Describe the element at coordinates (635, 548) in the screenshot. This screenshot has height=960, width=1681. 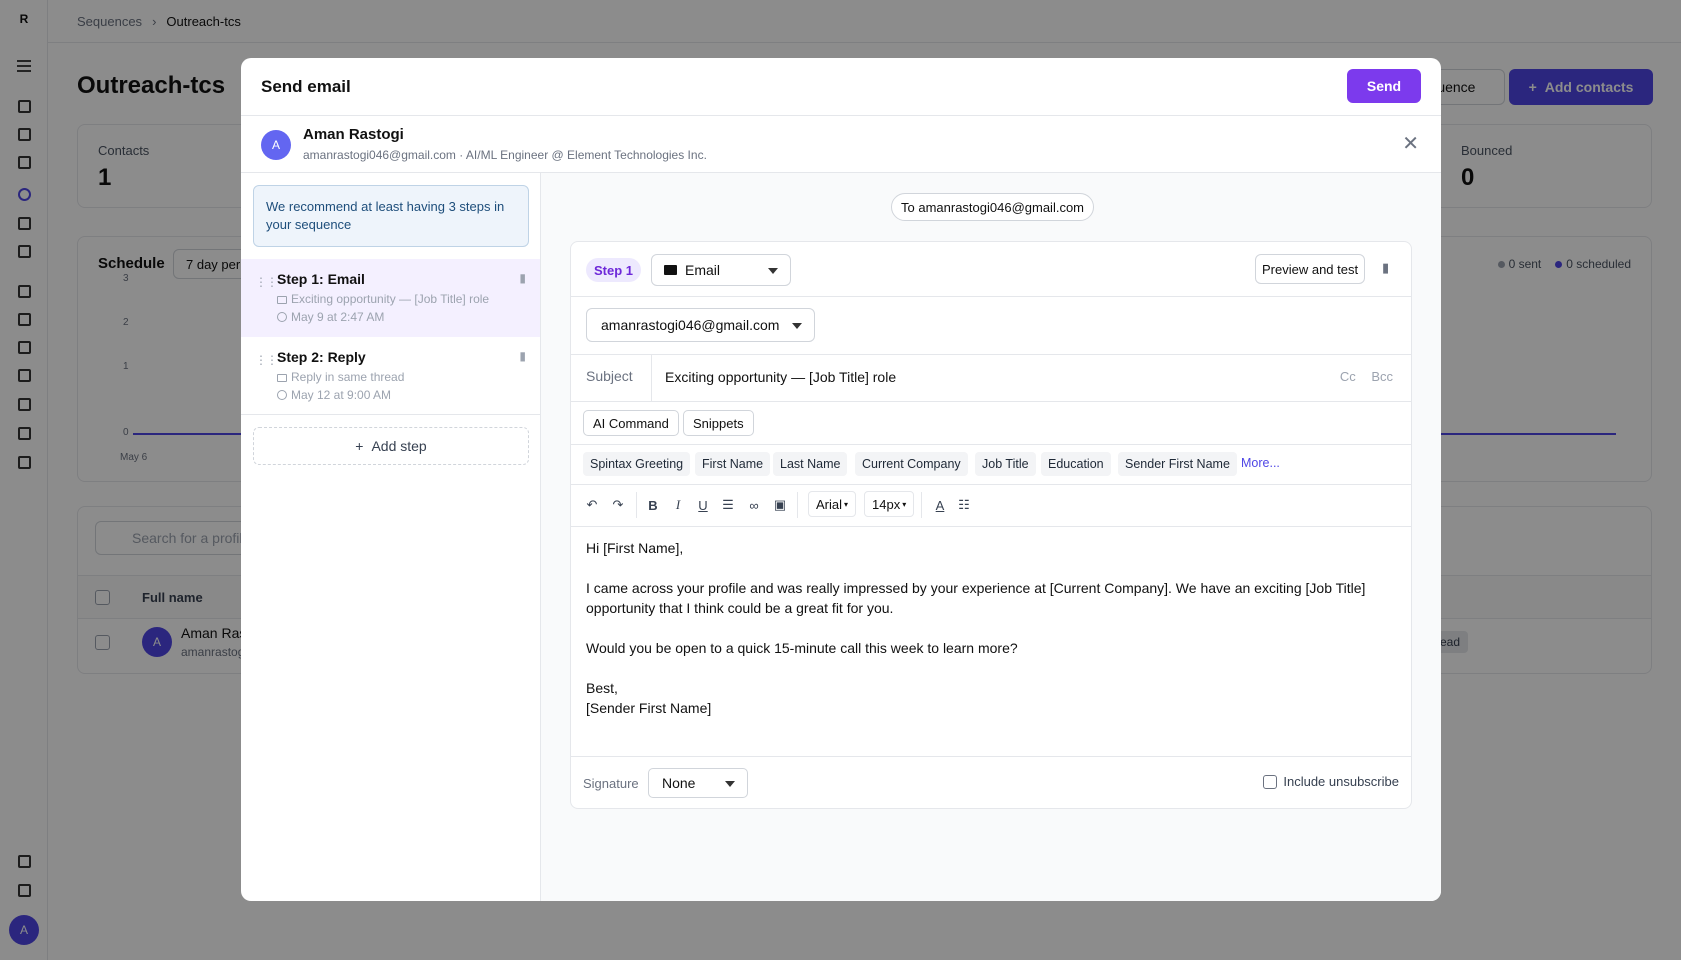
I see `body-greeting: Hi [First Name],` at that location.